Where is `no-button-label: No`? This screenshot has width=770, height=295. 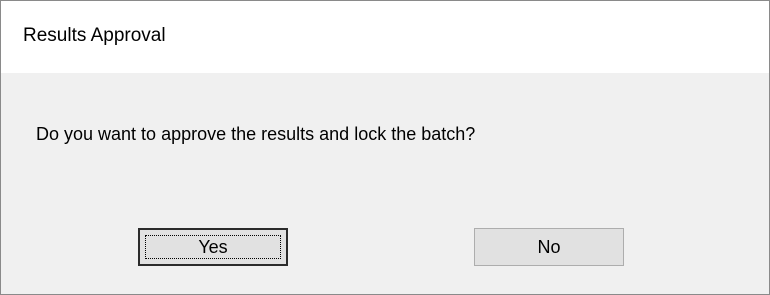 no-button-label: No is located at coordinates (549, 246).